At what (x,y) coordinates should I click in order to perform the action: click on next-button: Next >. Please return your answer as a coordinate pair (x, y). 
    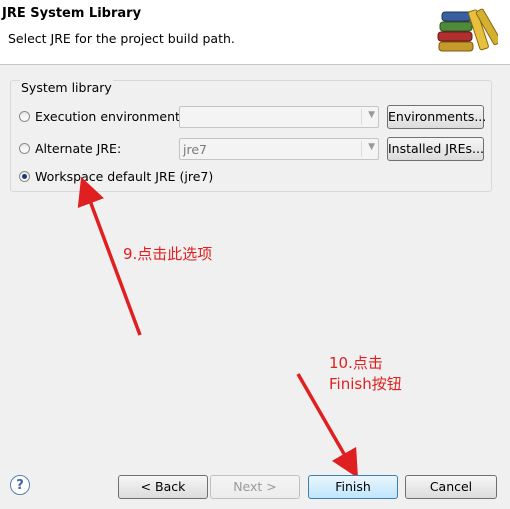
    Looking at the image, I should click on (255, 487).